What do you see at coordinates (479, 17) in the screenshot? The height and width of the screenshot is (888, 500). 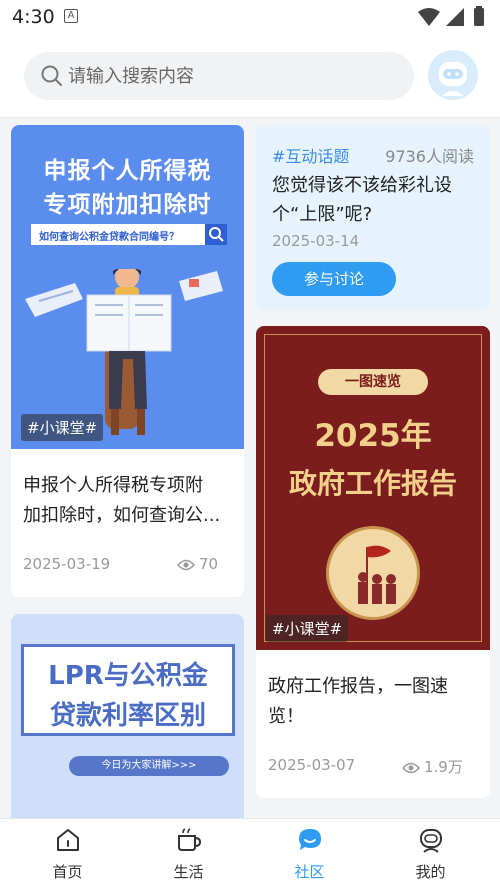 I see `battery-icon` at bounding box center [479, 17].